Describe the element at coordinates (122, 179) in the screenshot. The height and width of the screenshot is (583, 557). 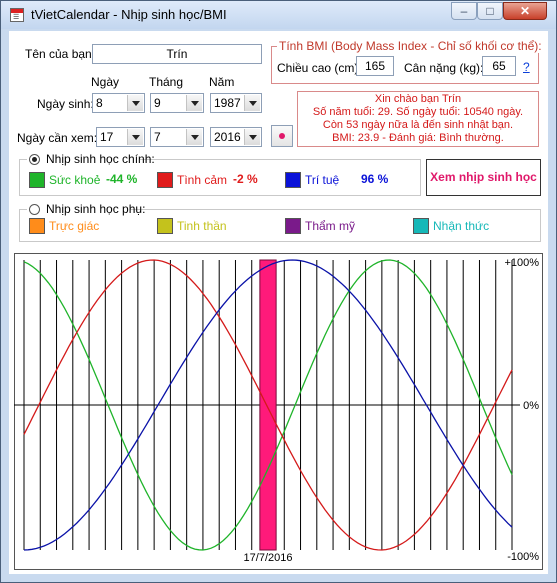
I see `physical-value: -44 %` at that location.